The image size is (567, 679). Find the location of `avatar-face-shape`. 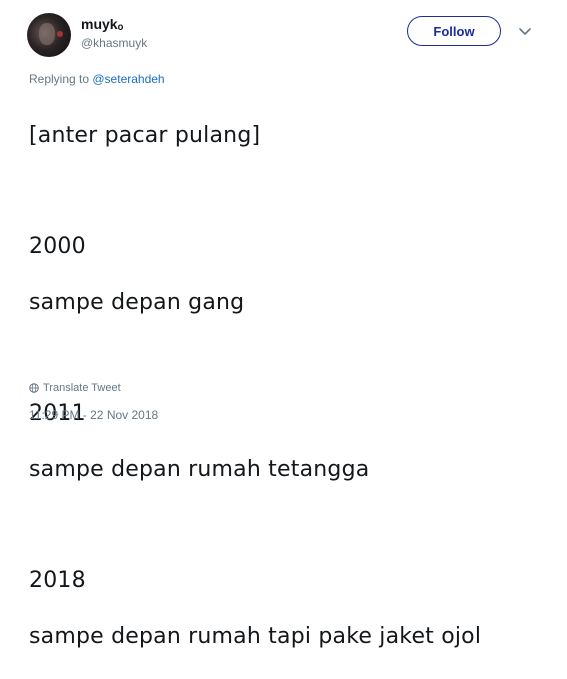

avatar-face-shape is located at coordinates (47, 34).